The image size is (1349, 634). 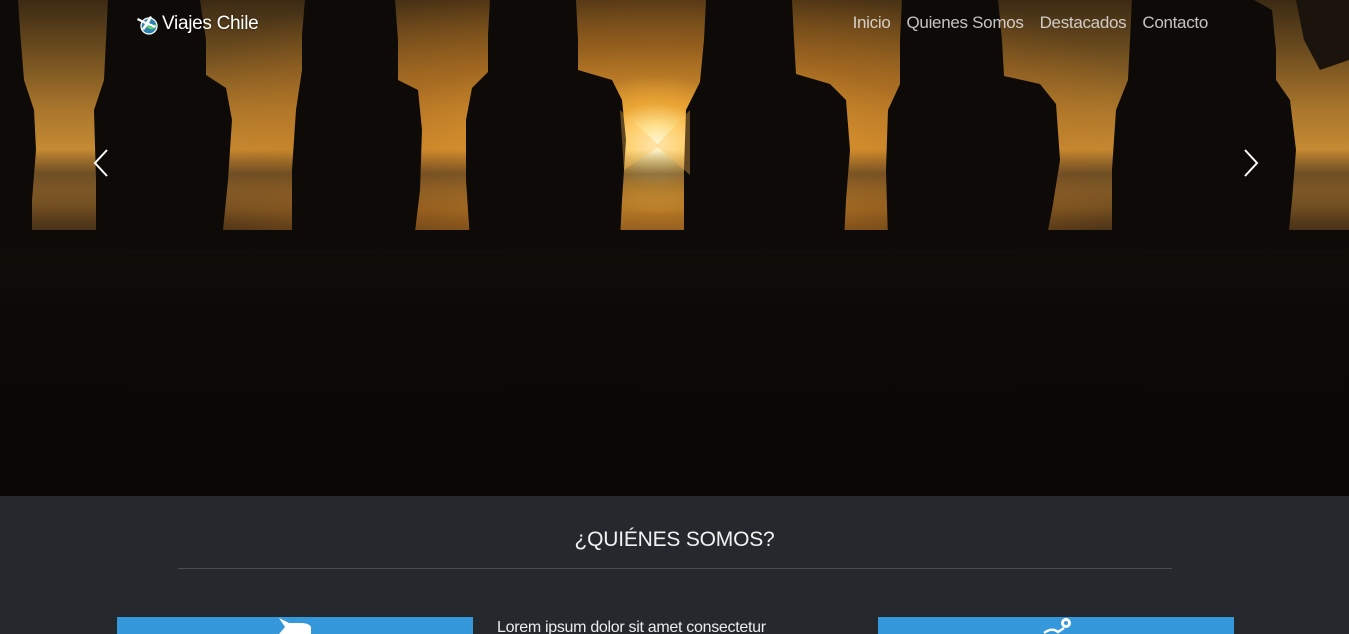 I want to click on brand-name: Viajes Chile, so click(x=210, y=23).